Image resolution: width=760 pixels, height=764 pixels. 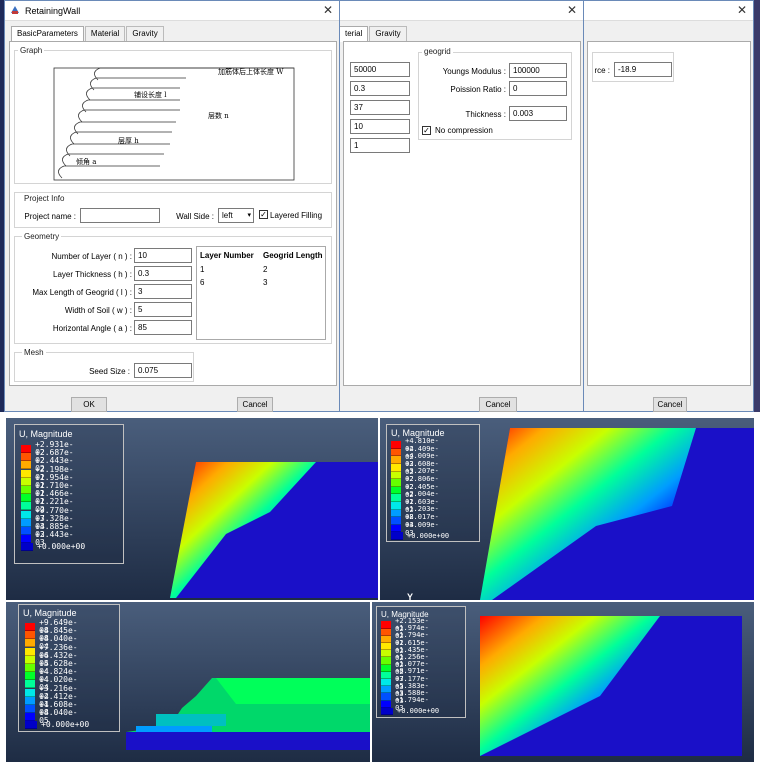 I want to click on thickness-input, so click(x=538, y=113).